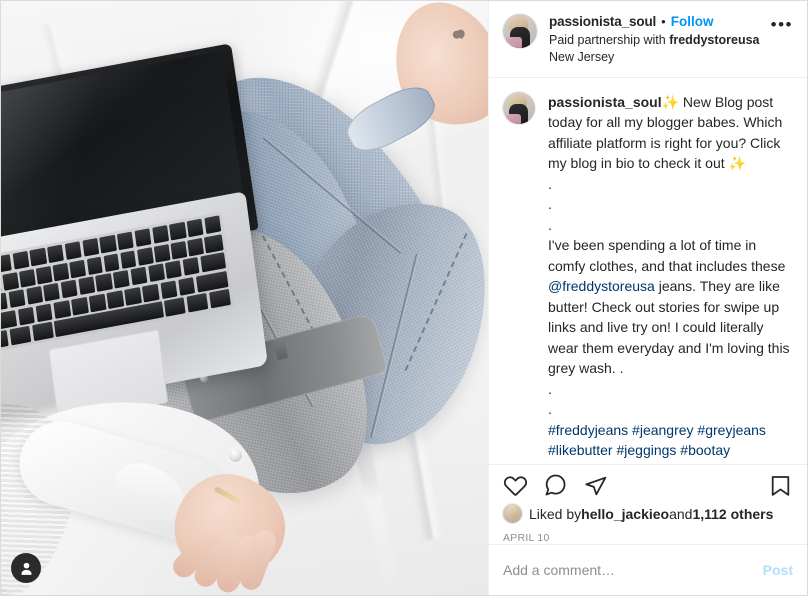 The image size is (808, 596). What do you see at coordinates (512, 513) in the screenshot?
I see `liker-avatar` at bounding box center [512, 513].